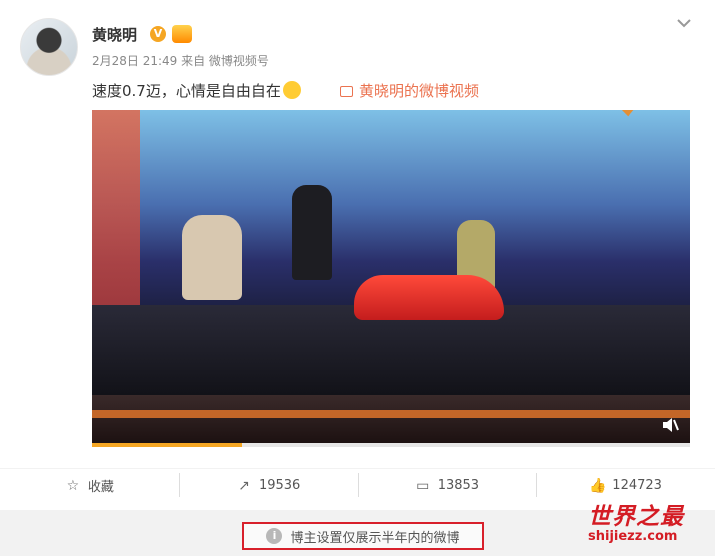  Describe the element at coordinates (391, 445) in the screenshot. I see `video-progress-bar` at that location.